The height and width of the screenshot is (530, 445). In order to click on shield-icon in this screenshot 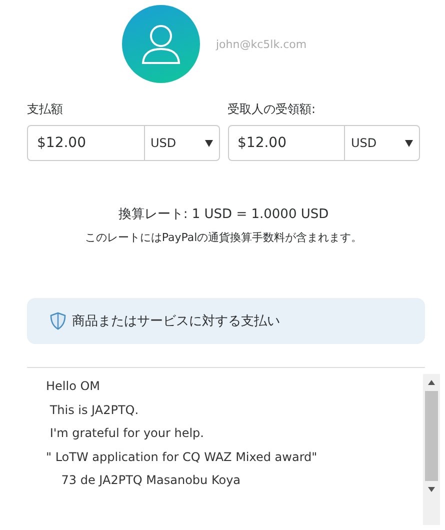, I will do `click(58, 321)`.